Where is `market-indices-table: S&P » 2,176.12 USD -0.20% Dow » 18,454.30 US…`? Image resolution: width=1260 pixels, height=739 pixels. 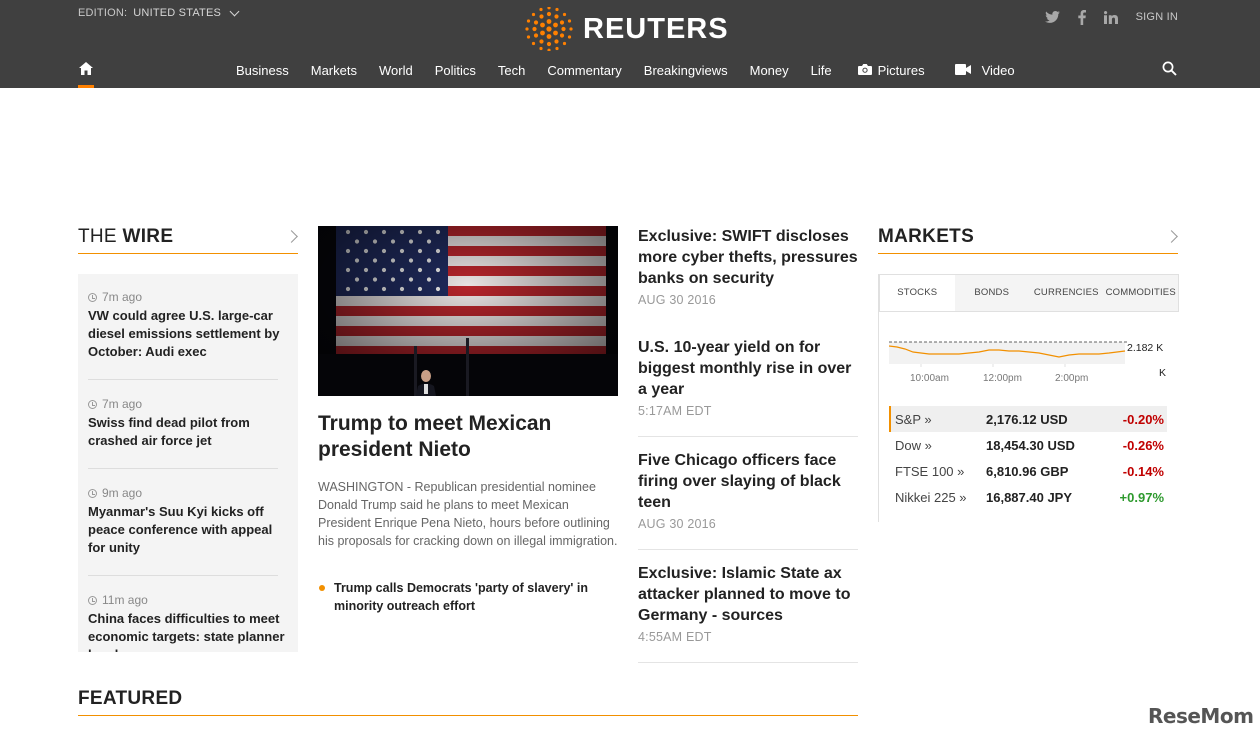
market-indices-table: S&P » 2,176.12 USD -0.20% Dow » 18,454.30 US… is located at coordinates (1028, 458).